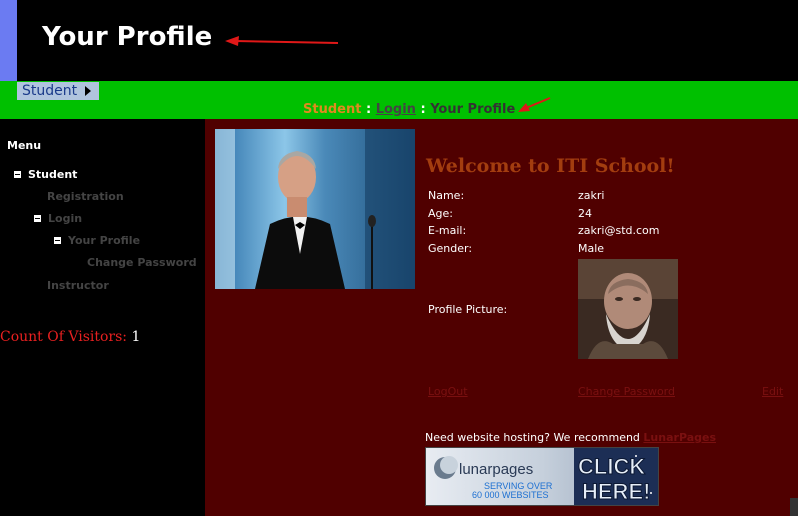 The image size is (798, 516). What do you see at coordinates (679, 437) in the screenshot?
I see `lunarpages-link: LunarPages` at bounding box center [679, 437].